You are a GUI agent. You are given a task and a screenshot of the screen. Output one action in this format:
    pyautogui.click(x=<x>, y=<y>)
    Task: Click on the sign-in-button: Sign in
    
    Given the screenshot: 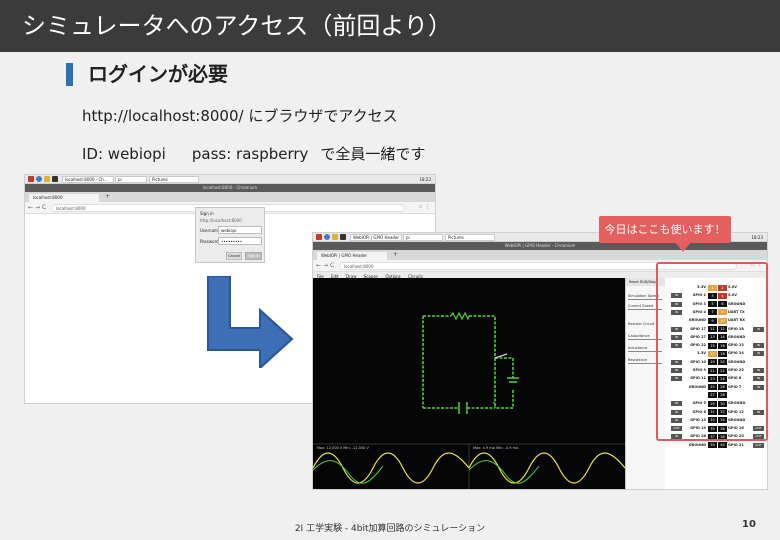 What is the action you would take?
    pyautogui.click(x=253, y=256)
    